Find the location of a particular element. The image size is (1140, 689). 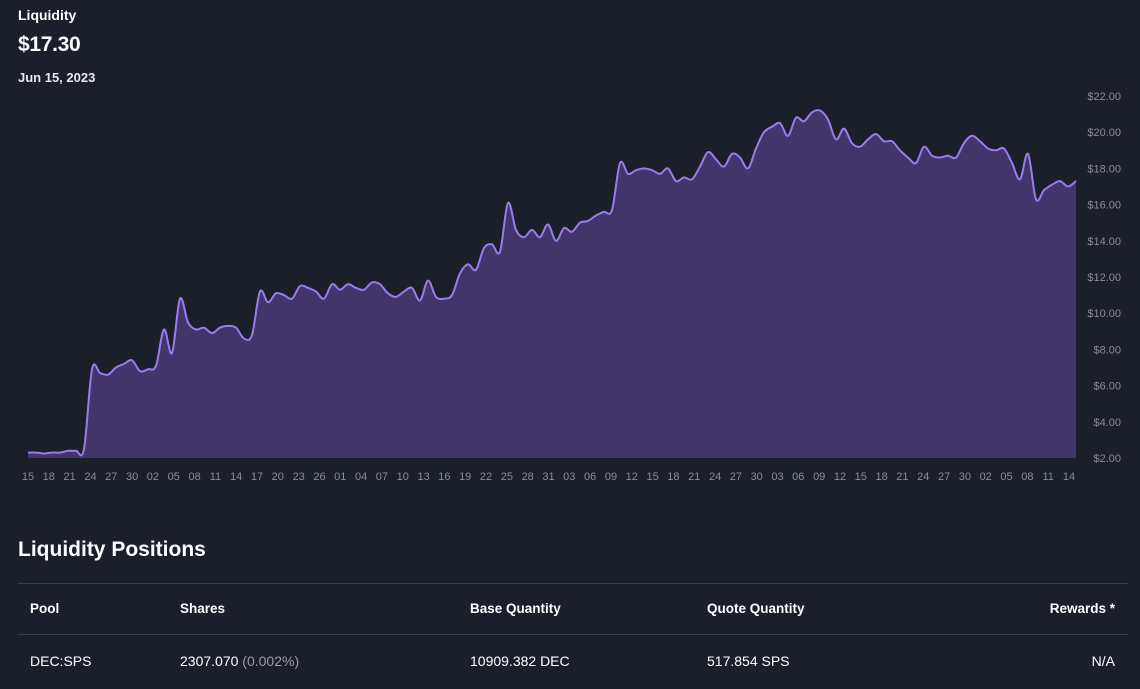

y-tick-label: $2.00 is located at coordinates (1107, 459).